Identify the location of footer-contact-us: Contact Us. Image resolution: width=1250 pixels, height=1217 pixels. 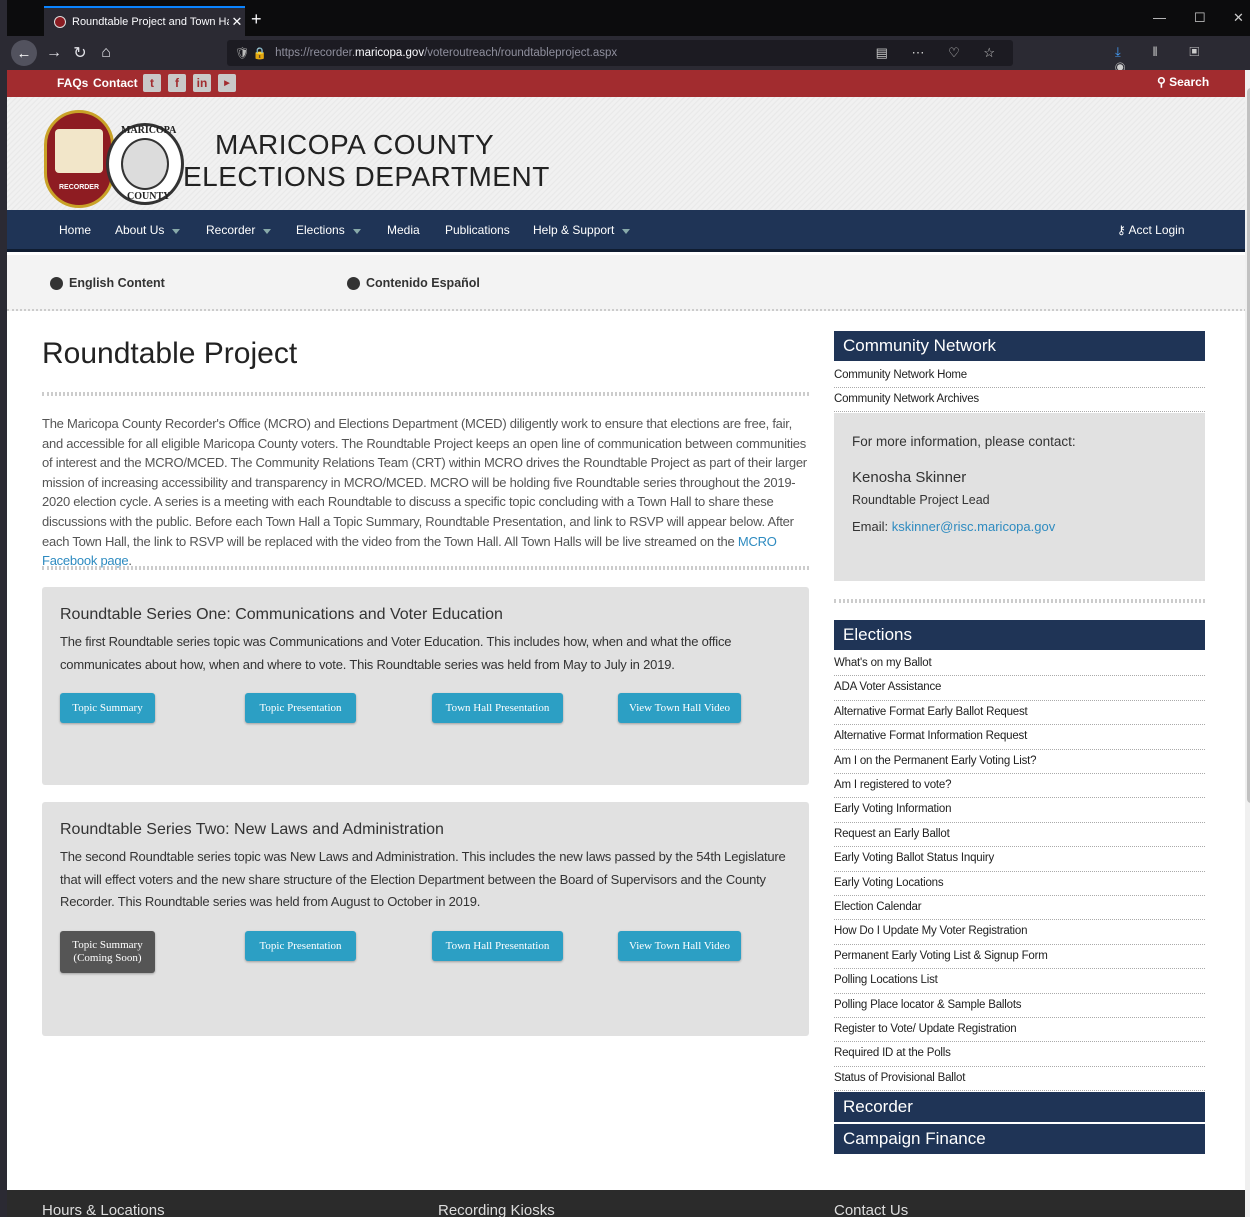
(871, 1209).